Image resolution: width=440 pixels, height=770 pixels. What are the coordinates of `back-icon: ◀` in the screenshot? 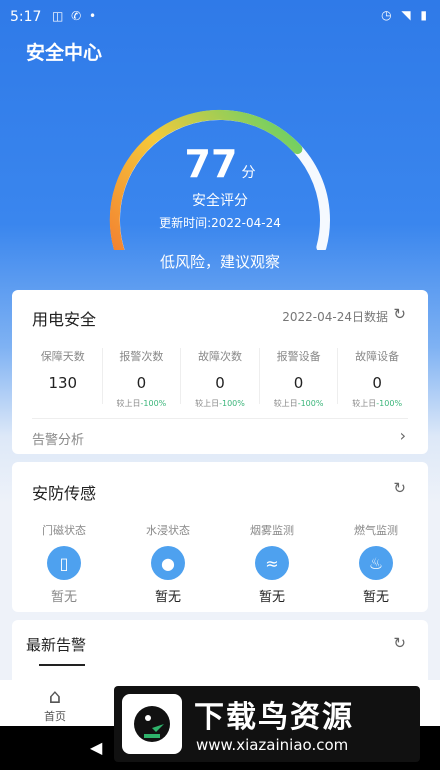 It's located at (96, 747).